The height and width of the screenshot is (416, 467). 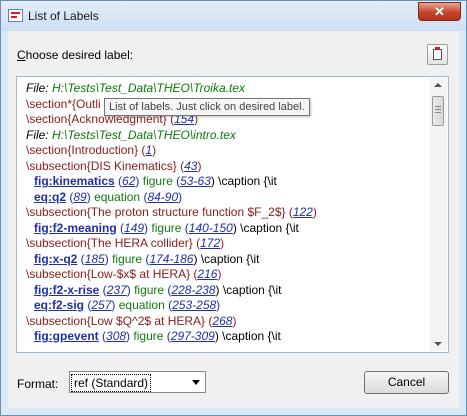 What do you see at coordinates (101, 305) in the screenshot?
I see `list-item-text: 257` at bounding box center [101, 305].